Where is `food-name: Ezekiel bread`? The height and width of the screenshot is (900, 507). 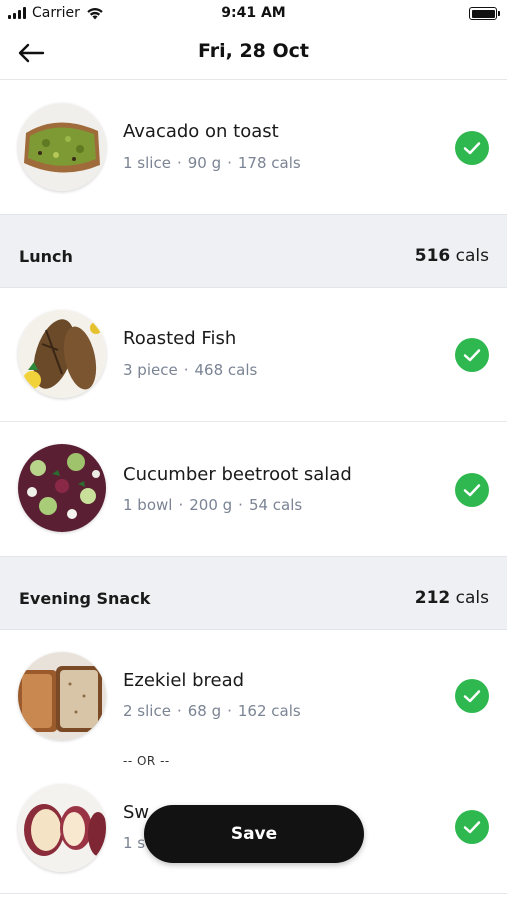
food-name: Ezekiel bread is located at coordinates (184, 680).